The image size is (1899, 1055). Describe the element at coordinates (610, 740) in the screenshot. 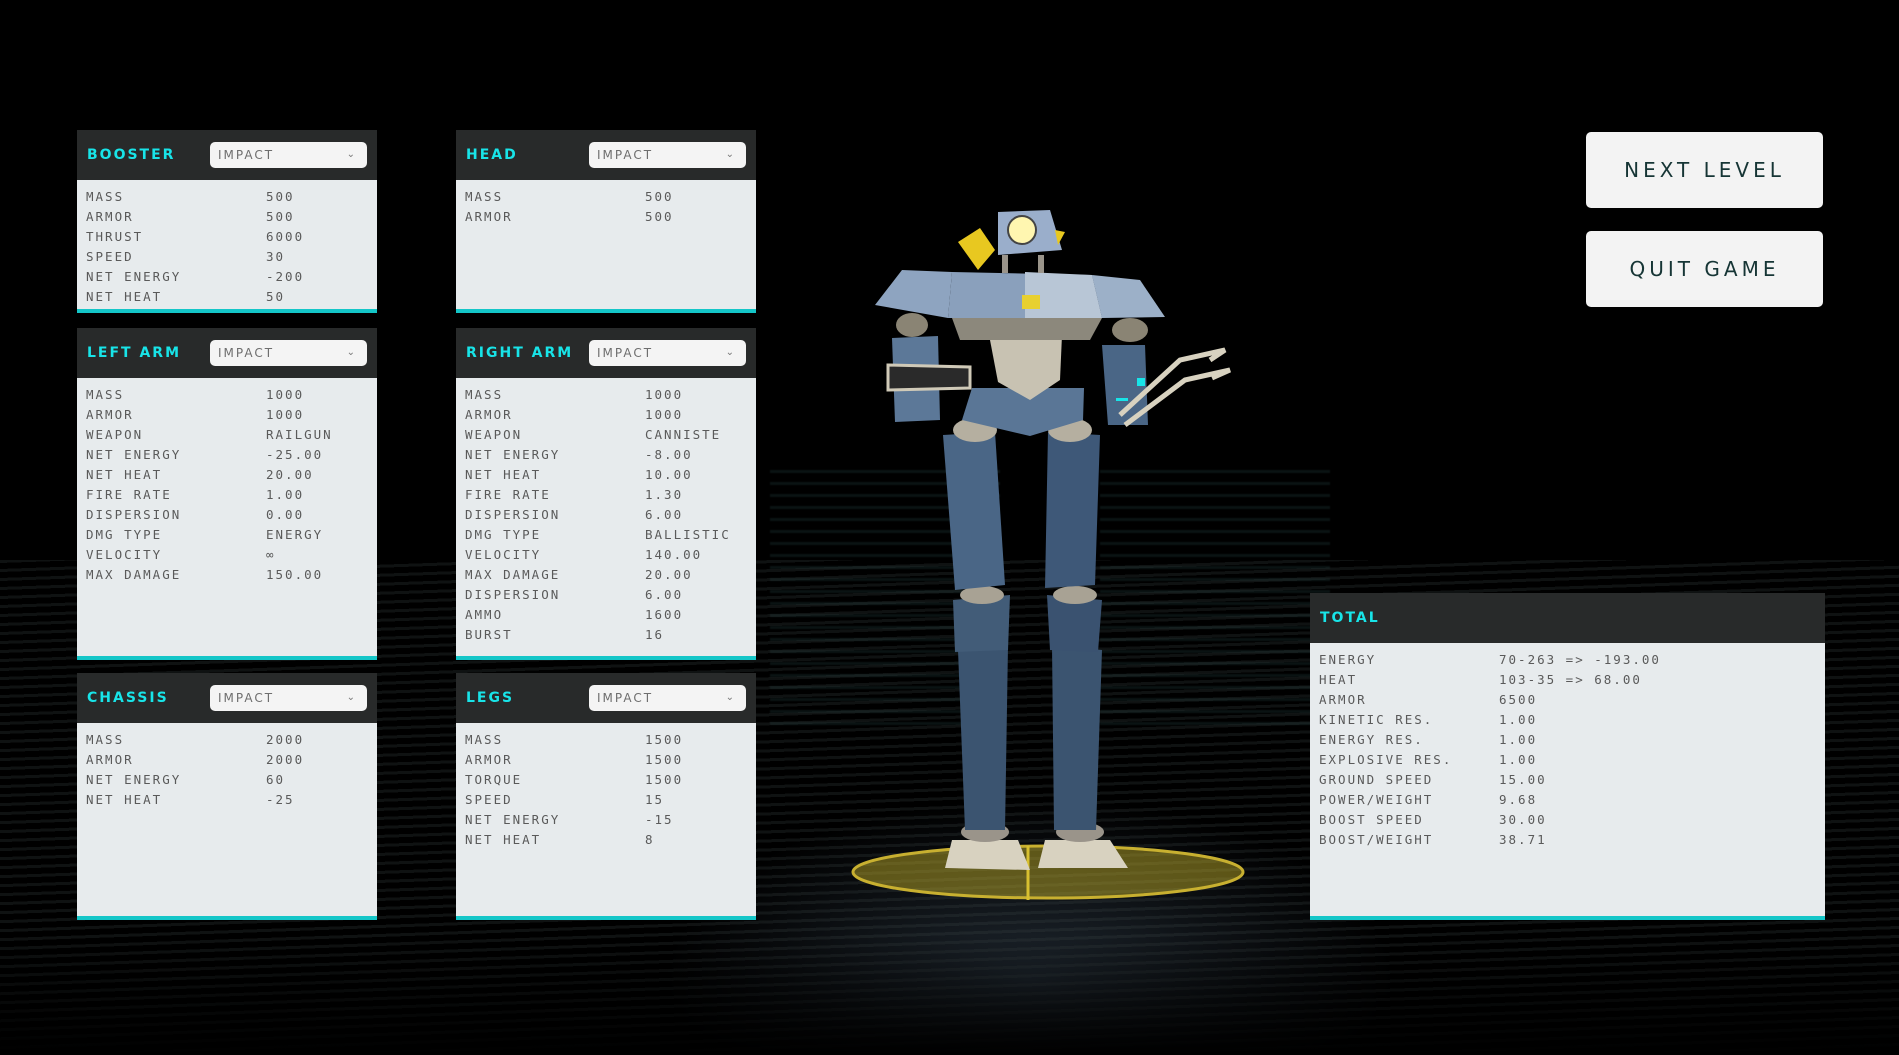

I see `stat-row: MASS 1500` at that location.